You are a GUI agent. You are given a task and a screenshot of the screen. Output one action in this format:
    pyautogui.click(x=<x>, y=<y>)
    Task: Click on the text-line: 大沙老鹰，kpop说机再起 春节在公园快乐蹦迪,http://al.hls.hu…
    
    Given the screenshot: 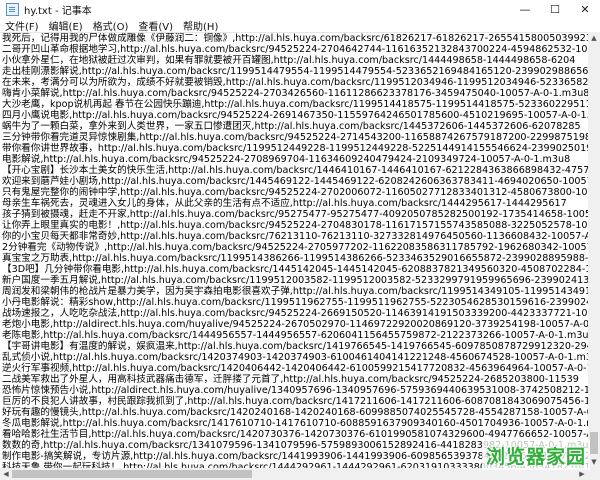 What is the action you would take?
    pyautogui.click(x=294, y=104)
    